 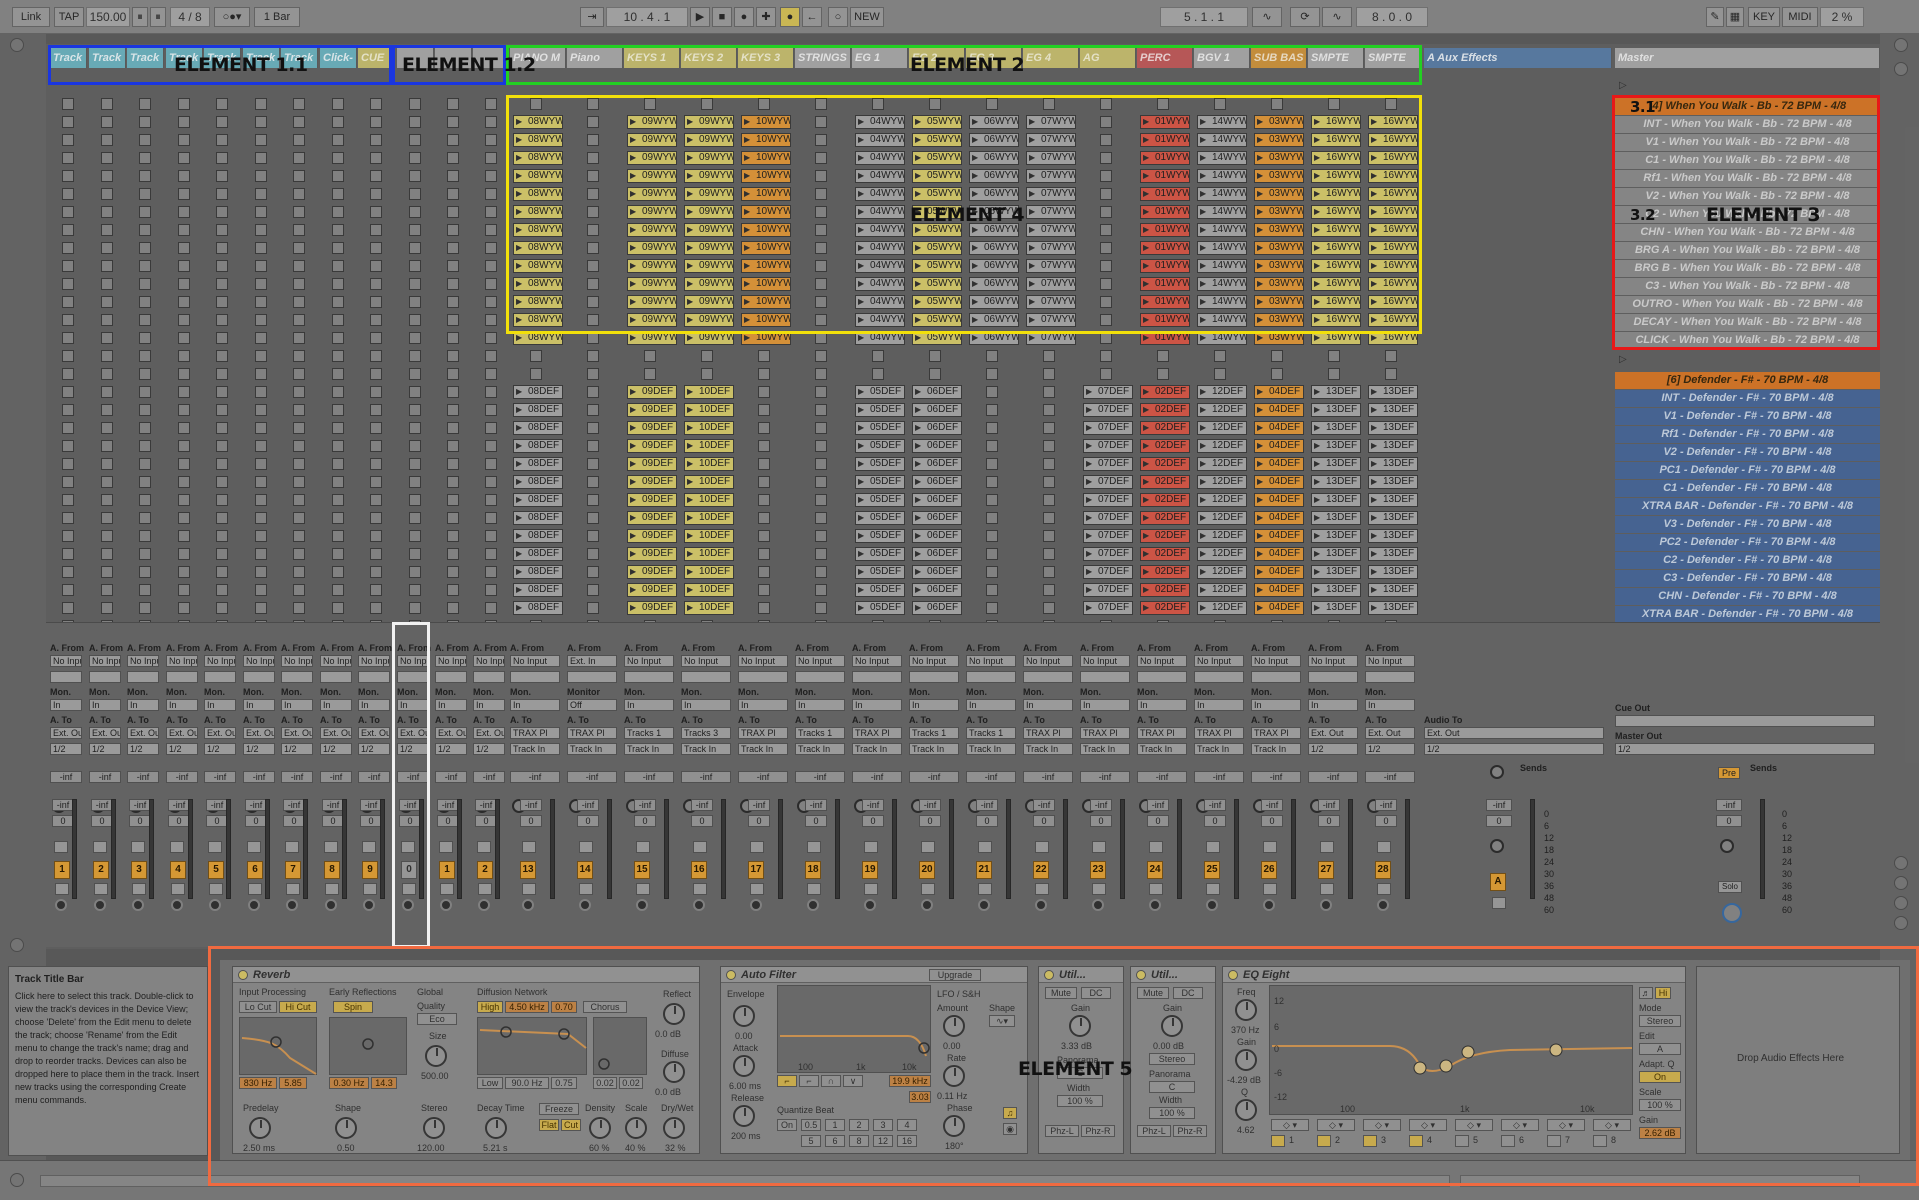 I want to click on low-toggle: Low, so click(x=490, y=1083).